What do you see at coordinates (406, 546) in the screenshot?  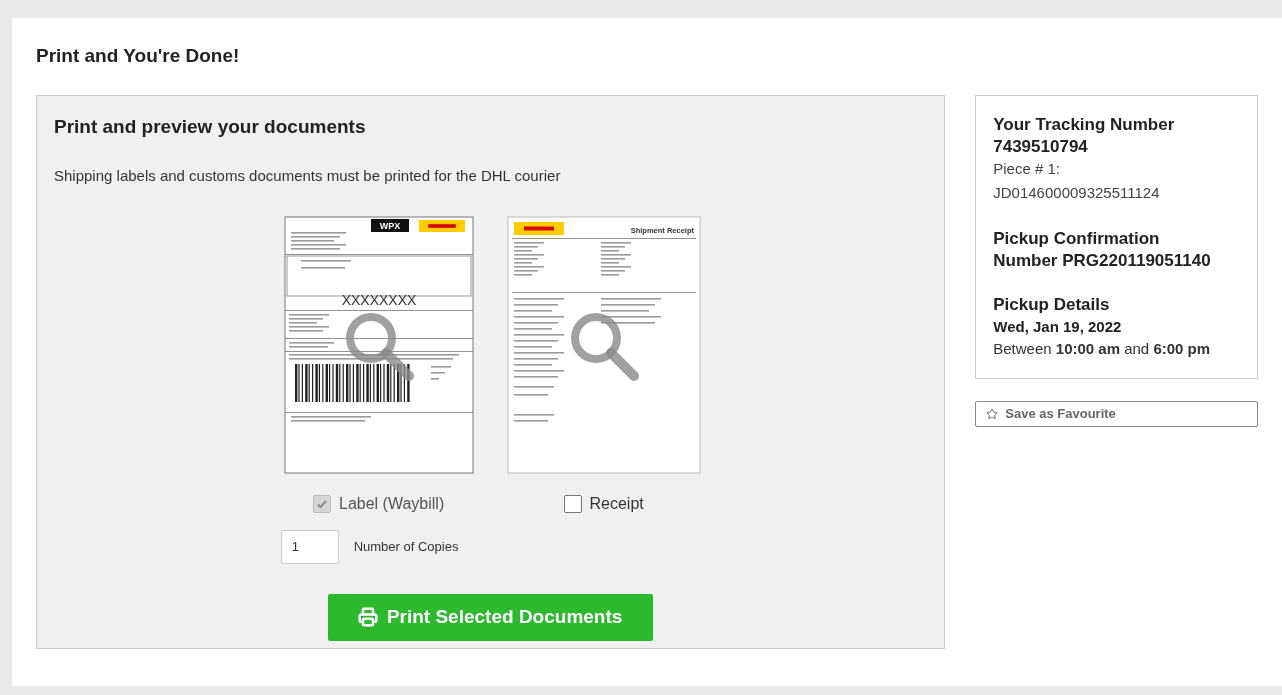 I see `copies-label: Number of Copies` at bounding box center [406, 546].